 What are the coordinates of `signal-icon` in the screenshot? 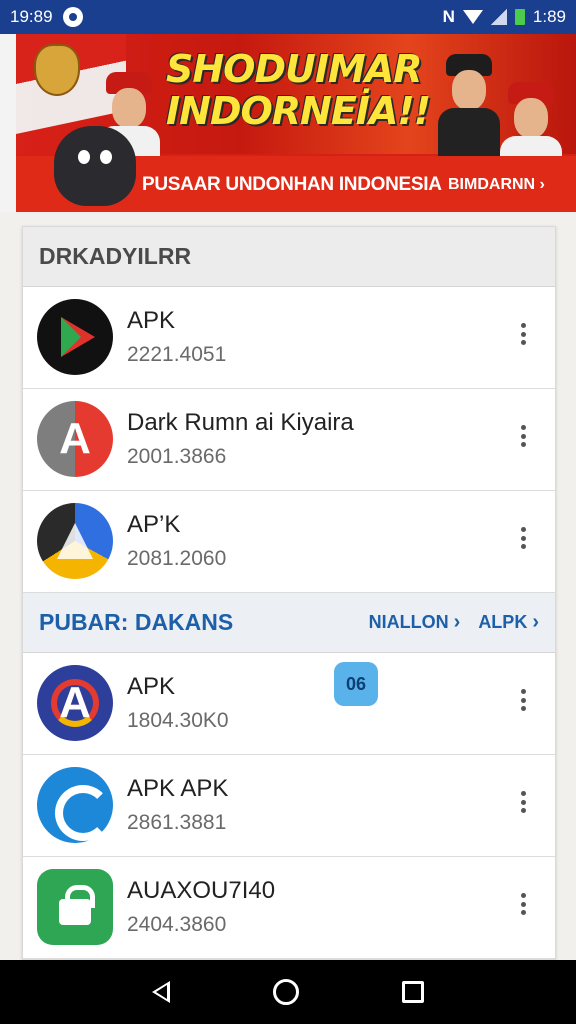 It's located at (498, 17).